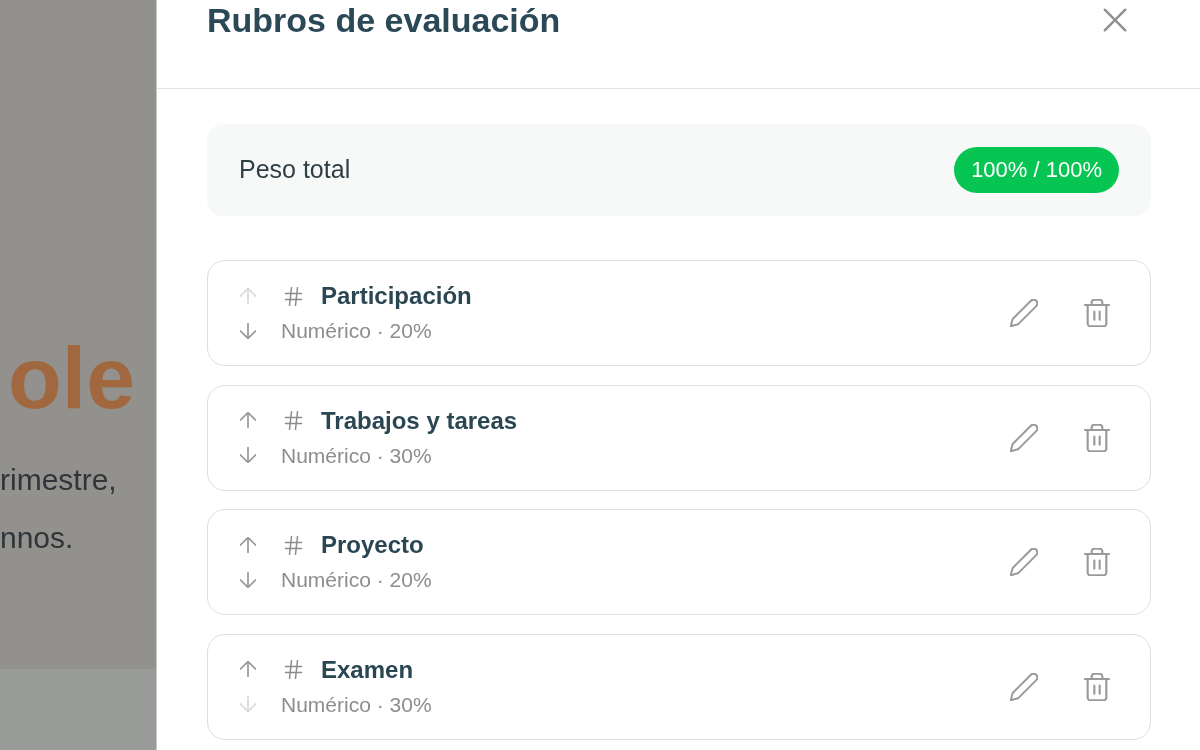 The image size is (1200, 750). I want to click on close-icon, so click(1115, 20).